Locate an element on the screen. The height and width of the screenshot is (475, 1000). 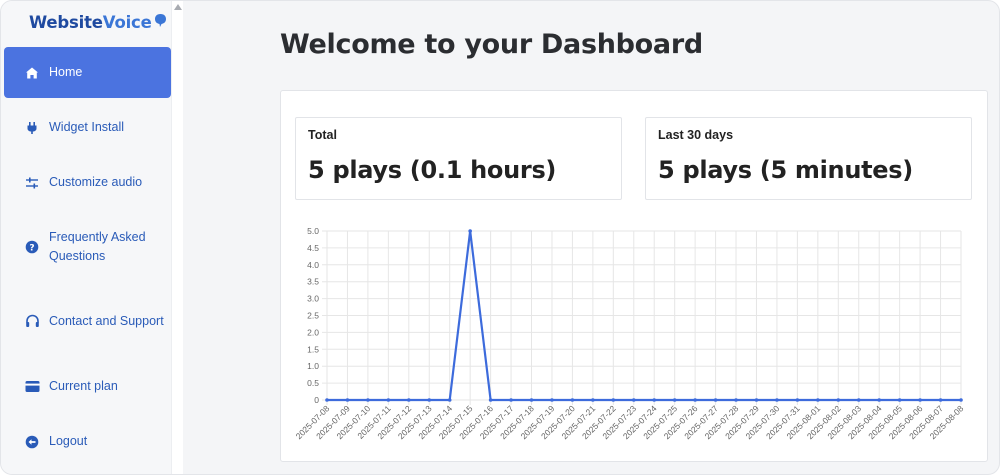
stat-value: 5 plays (0.1 hours) is located at coordinates (432, 170).